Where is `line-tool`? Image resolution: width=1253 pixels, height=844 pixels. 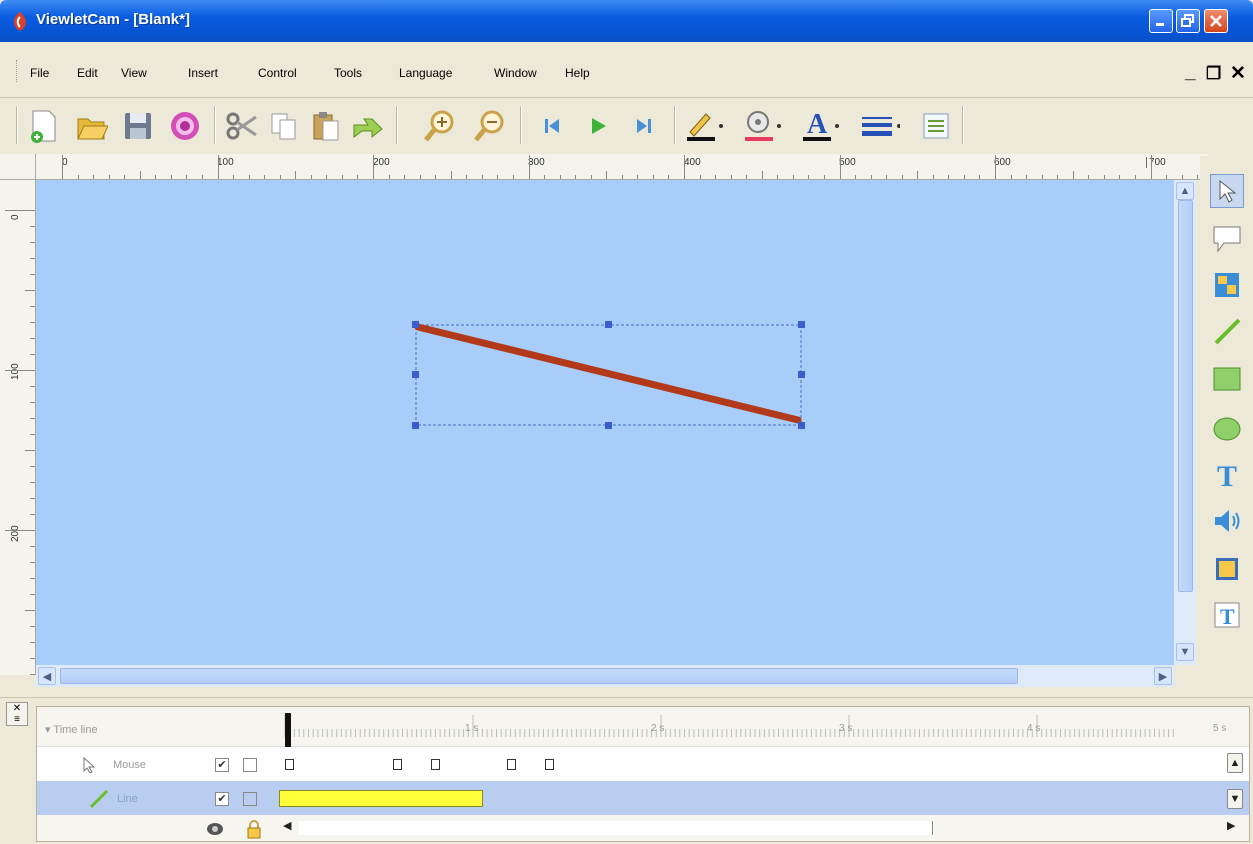
line-tool is located at coordinates (1227, 331).